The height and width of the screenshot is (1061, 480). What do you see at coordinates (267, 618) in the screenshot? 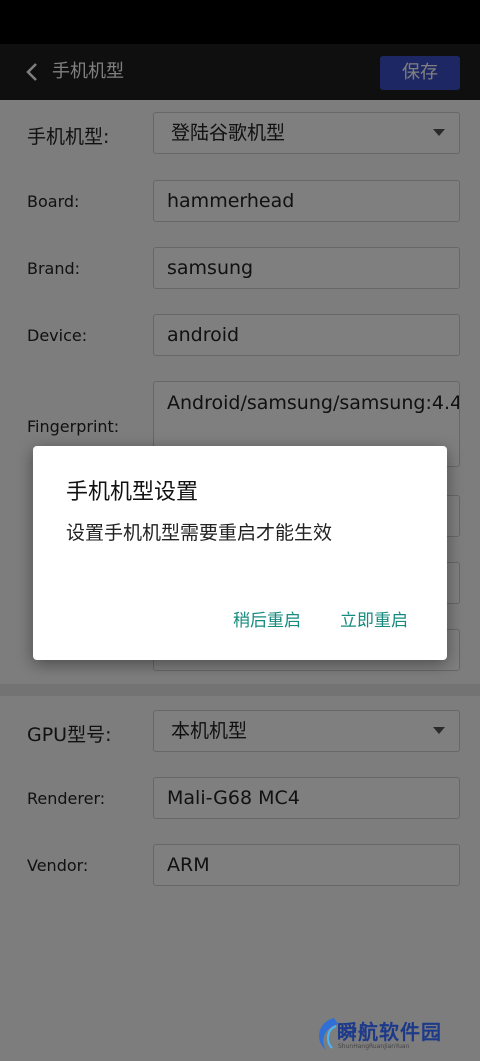
I see `restart-later-button: 稍后重启` at bounding box center [267, 618].